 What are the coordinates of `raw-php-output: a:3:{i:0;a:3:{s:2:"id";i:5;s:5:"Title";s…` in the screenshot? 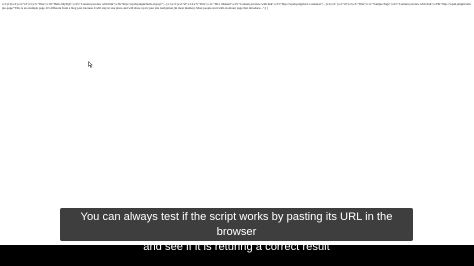 It's located at (237, 6).